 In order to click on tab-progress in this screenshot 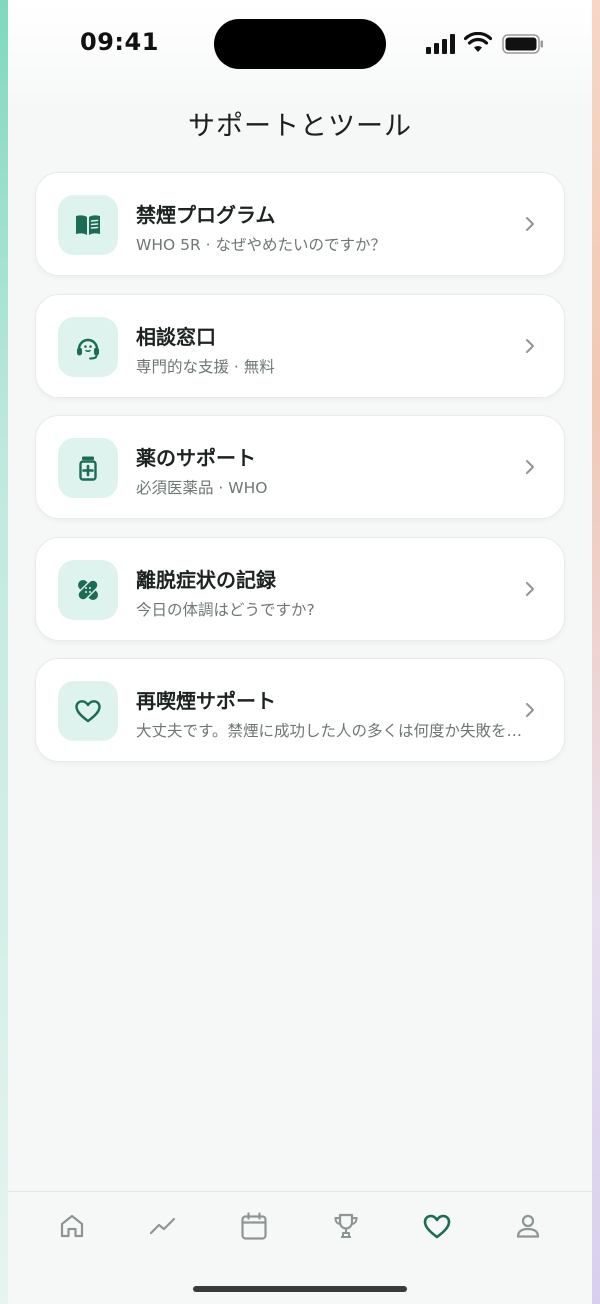, I will do `click(163, 1226)`.